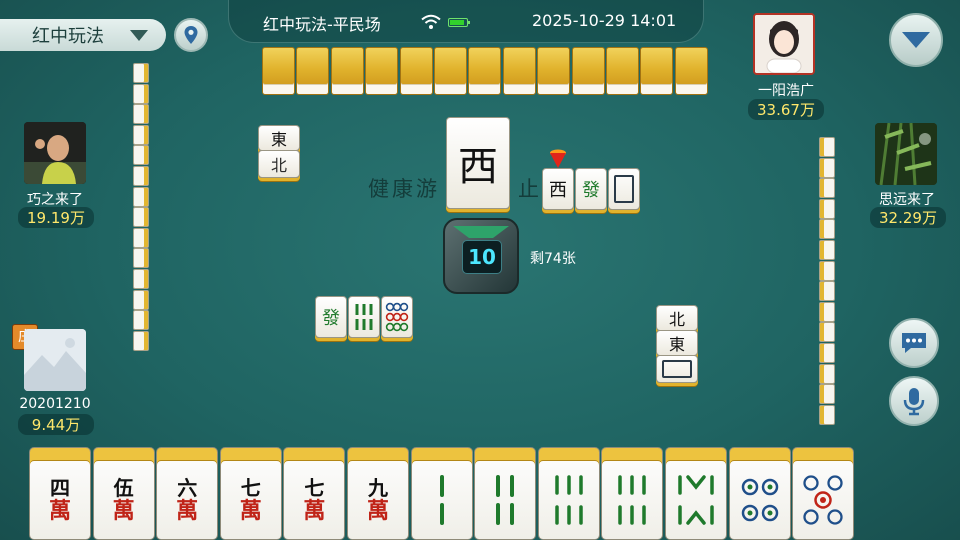 The height and width of the screenshot is (540, 960). Describe the element at coordinates (784, 44) in the screenshot. I see `avatar-top-player` at that location.